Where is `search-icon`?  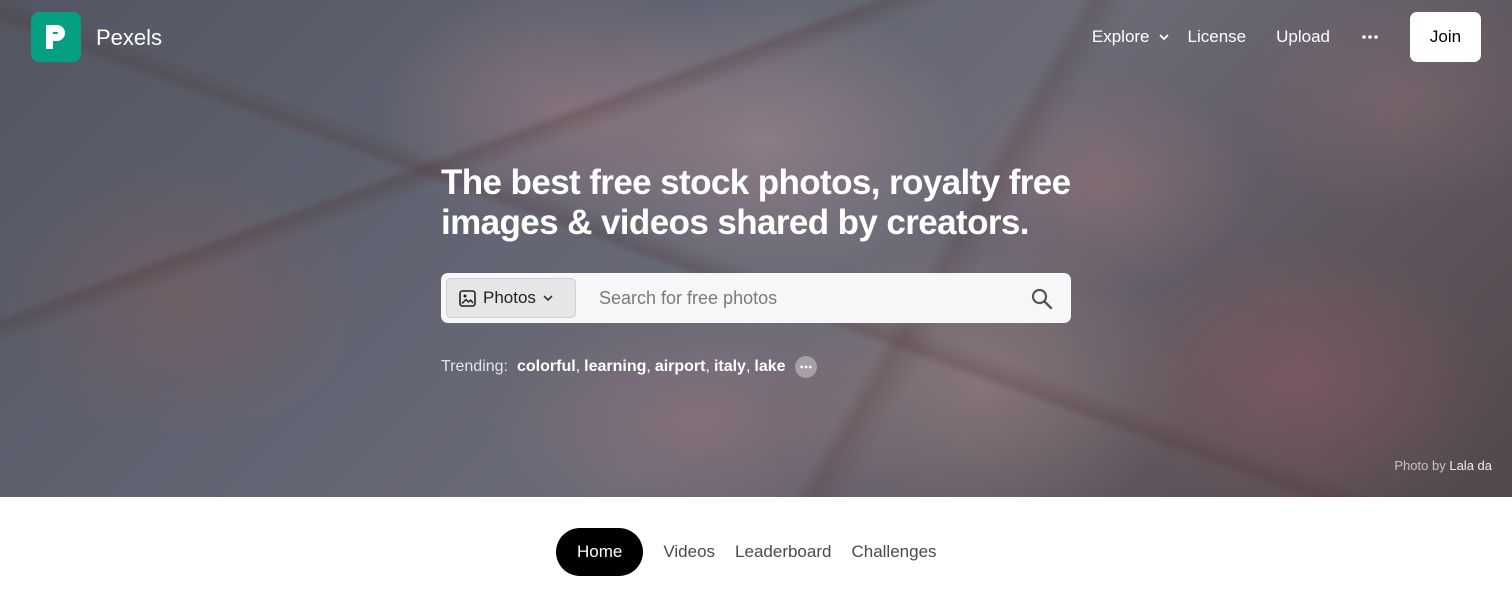 search-icon is located at coordinates (1042, 299).